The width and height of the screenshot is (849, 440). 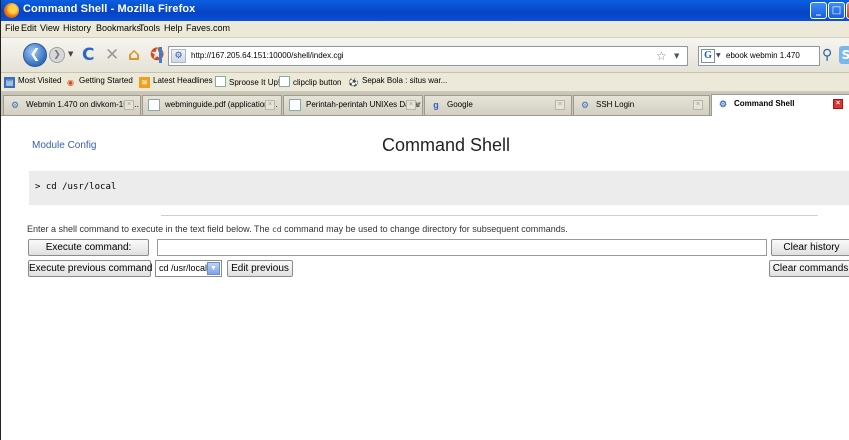 What do you see at coordinates (118, 28) in the screenshot?
I see `menu-bookmarks: Bookmarks` at bounding box center [118, 28].